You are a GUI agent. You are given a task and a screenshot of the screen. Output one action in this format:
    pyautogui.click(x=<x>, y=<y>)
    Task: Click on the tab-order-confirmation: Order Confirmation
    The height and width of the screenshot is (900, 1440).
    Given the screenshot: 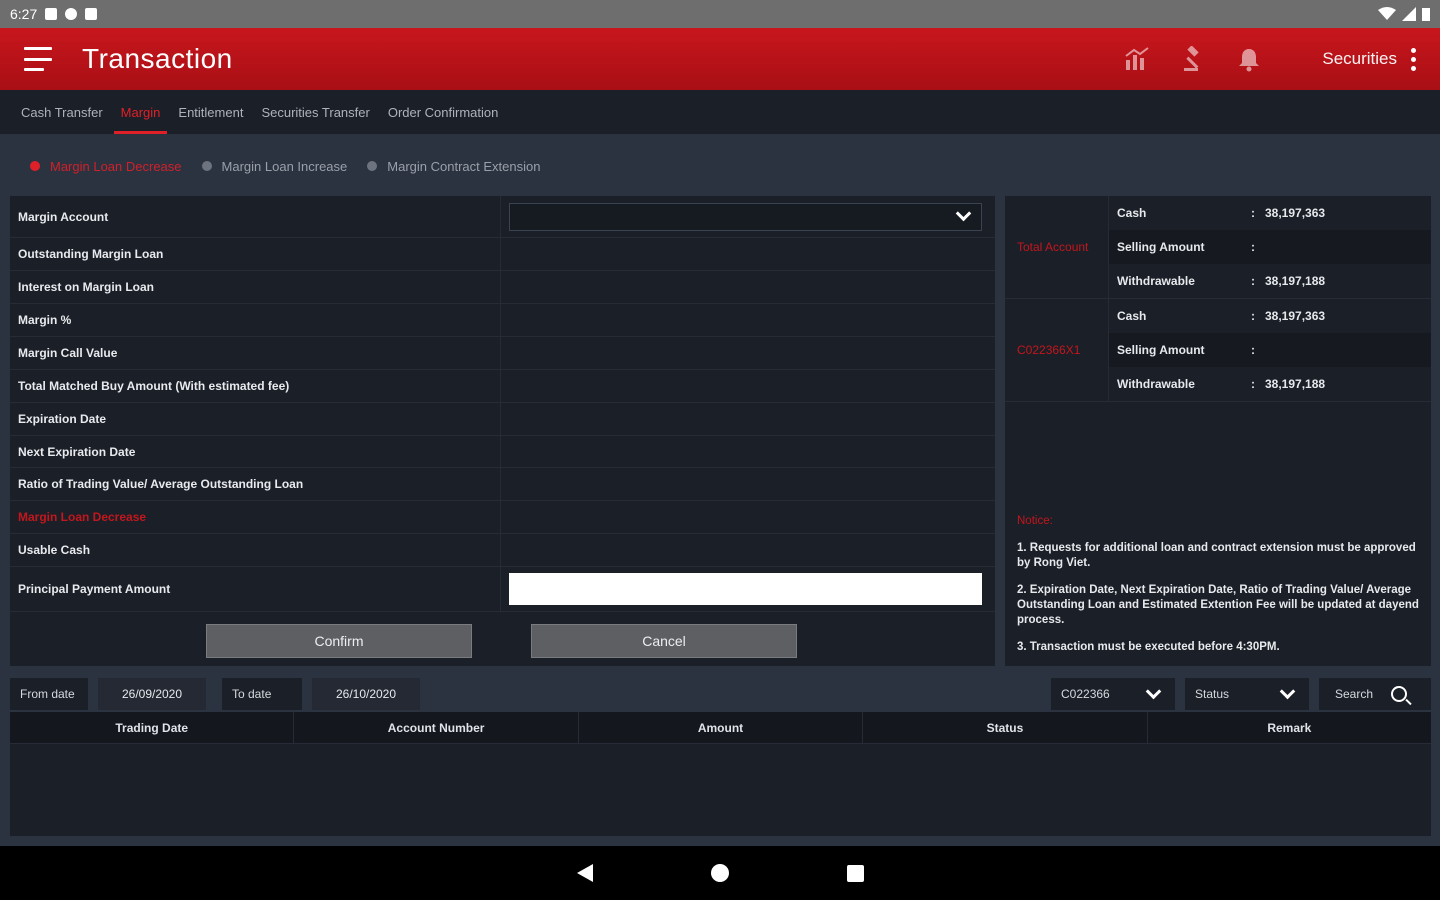 What is the action you would take?
    pyautogui.click(x=443, y=112)
    